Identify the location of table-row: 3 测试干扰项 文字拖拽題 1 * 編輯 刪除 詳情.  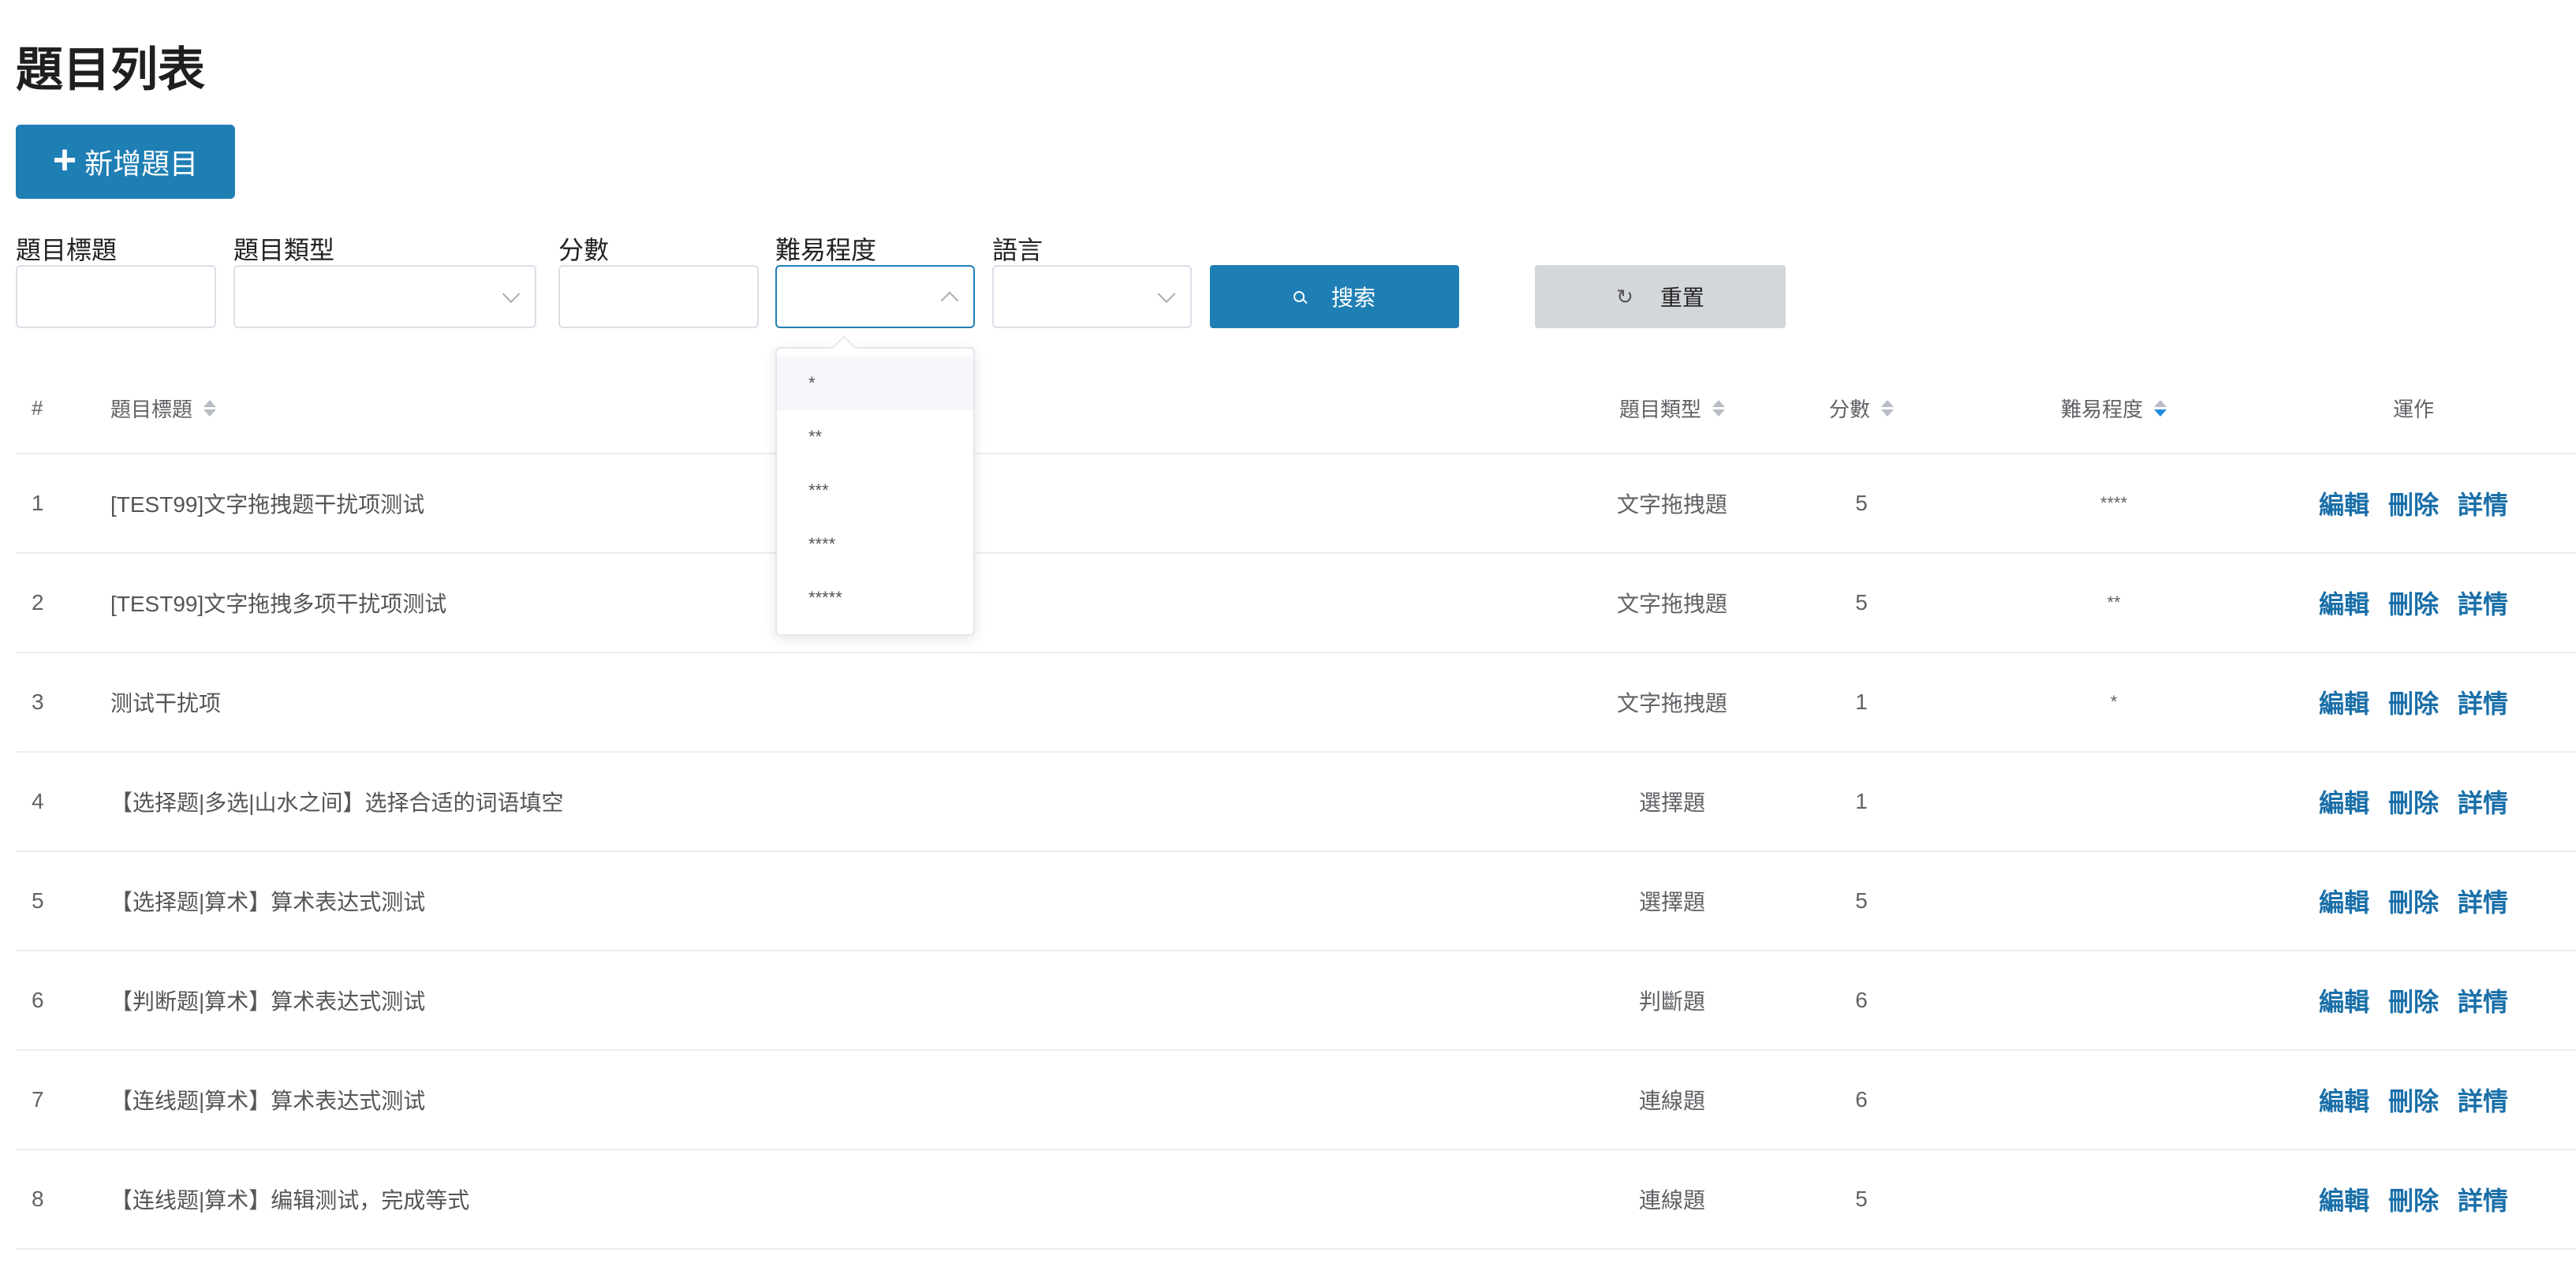
(1296, 703).